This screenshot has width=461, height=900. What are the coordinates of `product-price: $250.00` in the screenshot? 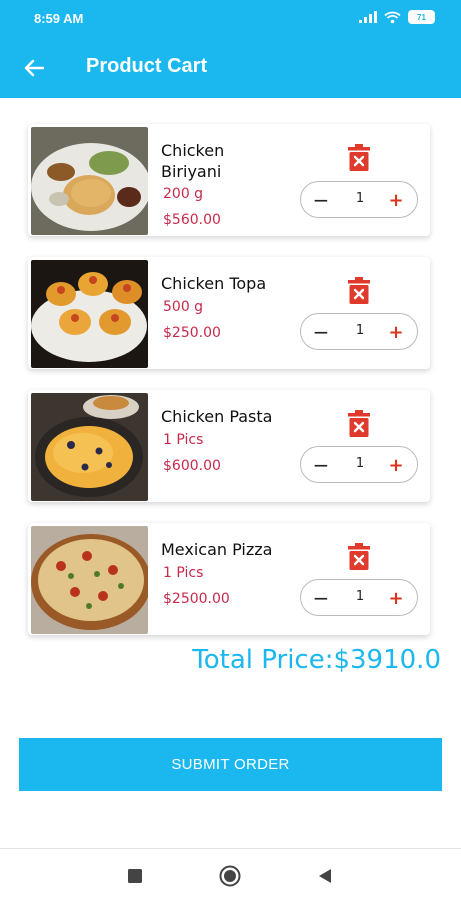 It's located at (192, 333).